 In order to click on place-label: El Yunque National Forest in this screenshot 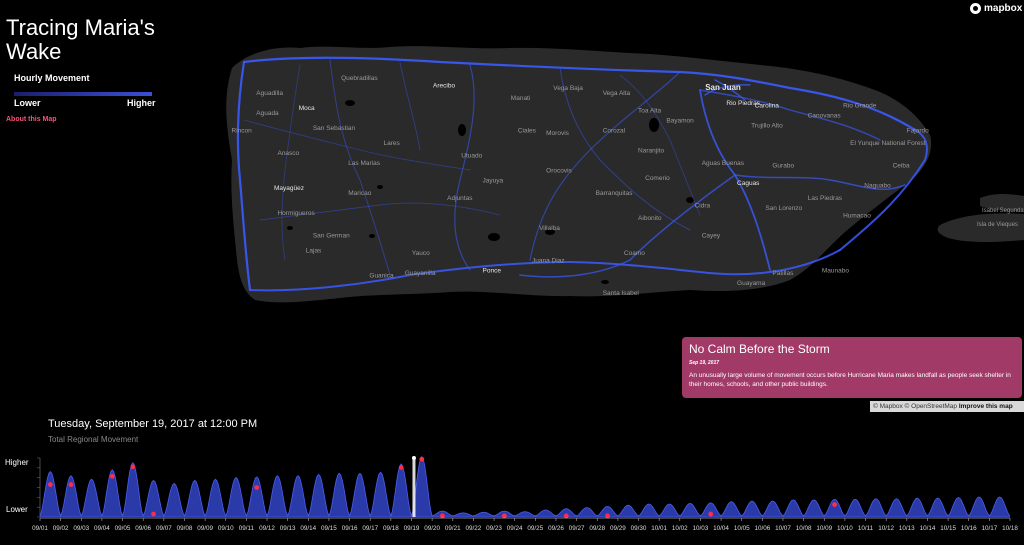, I will do `click(888, 143)`.